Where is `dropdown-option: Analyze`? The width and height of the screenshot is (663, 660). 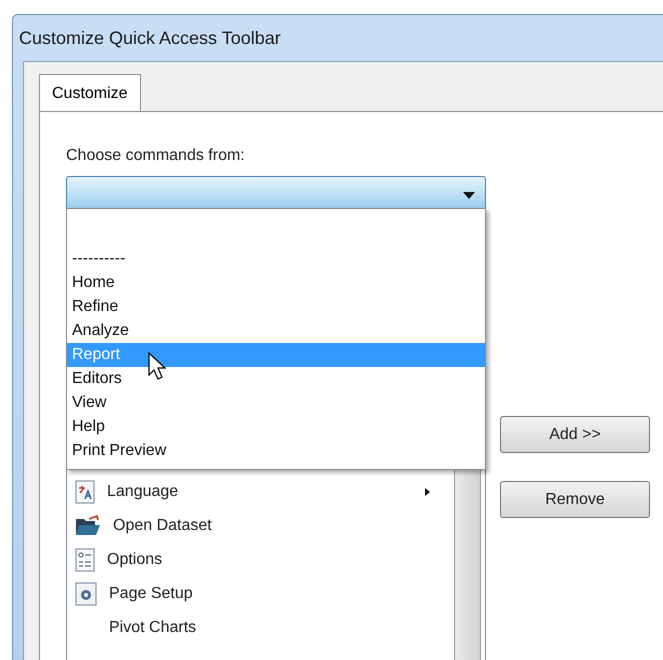
dropdown-option: Analyze is located at coordinates (276, 331).